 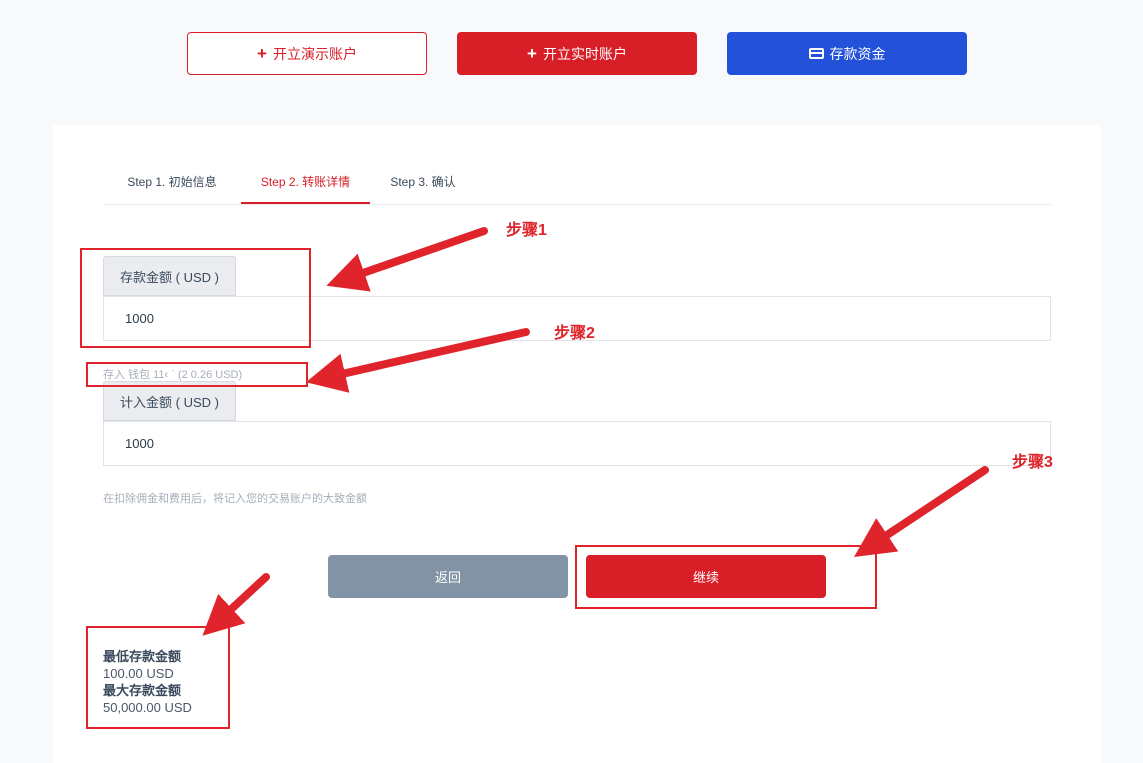 I want to click on limits-arrow, so click(x=236, y=604).